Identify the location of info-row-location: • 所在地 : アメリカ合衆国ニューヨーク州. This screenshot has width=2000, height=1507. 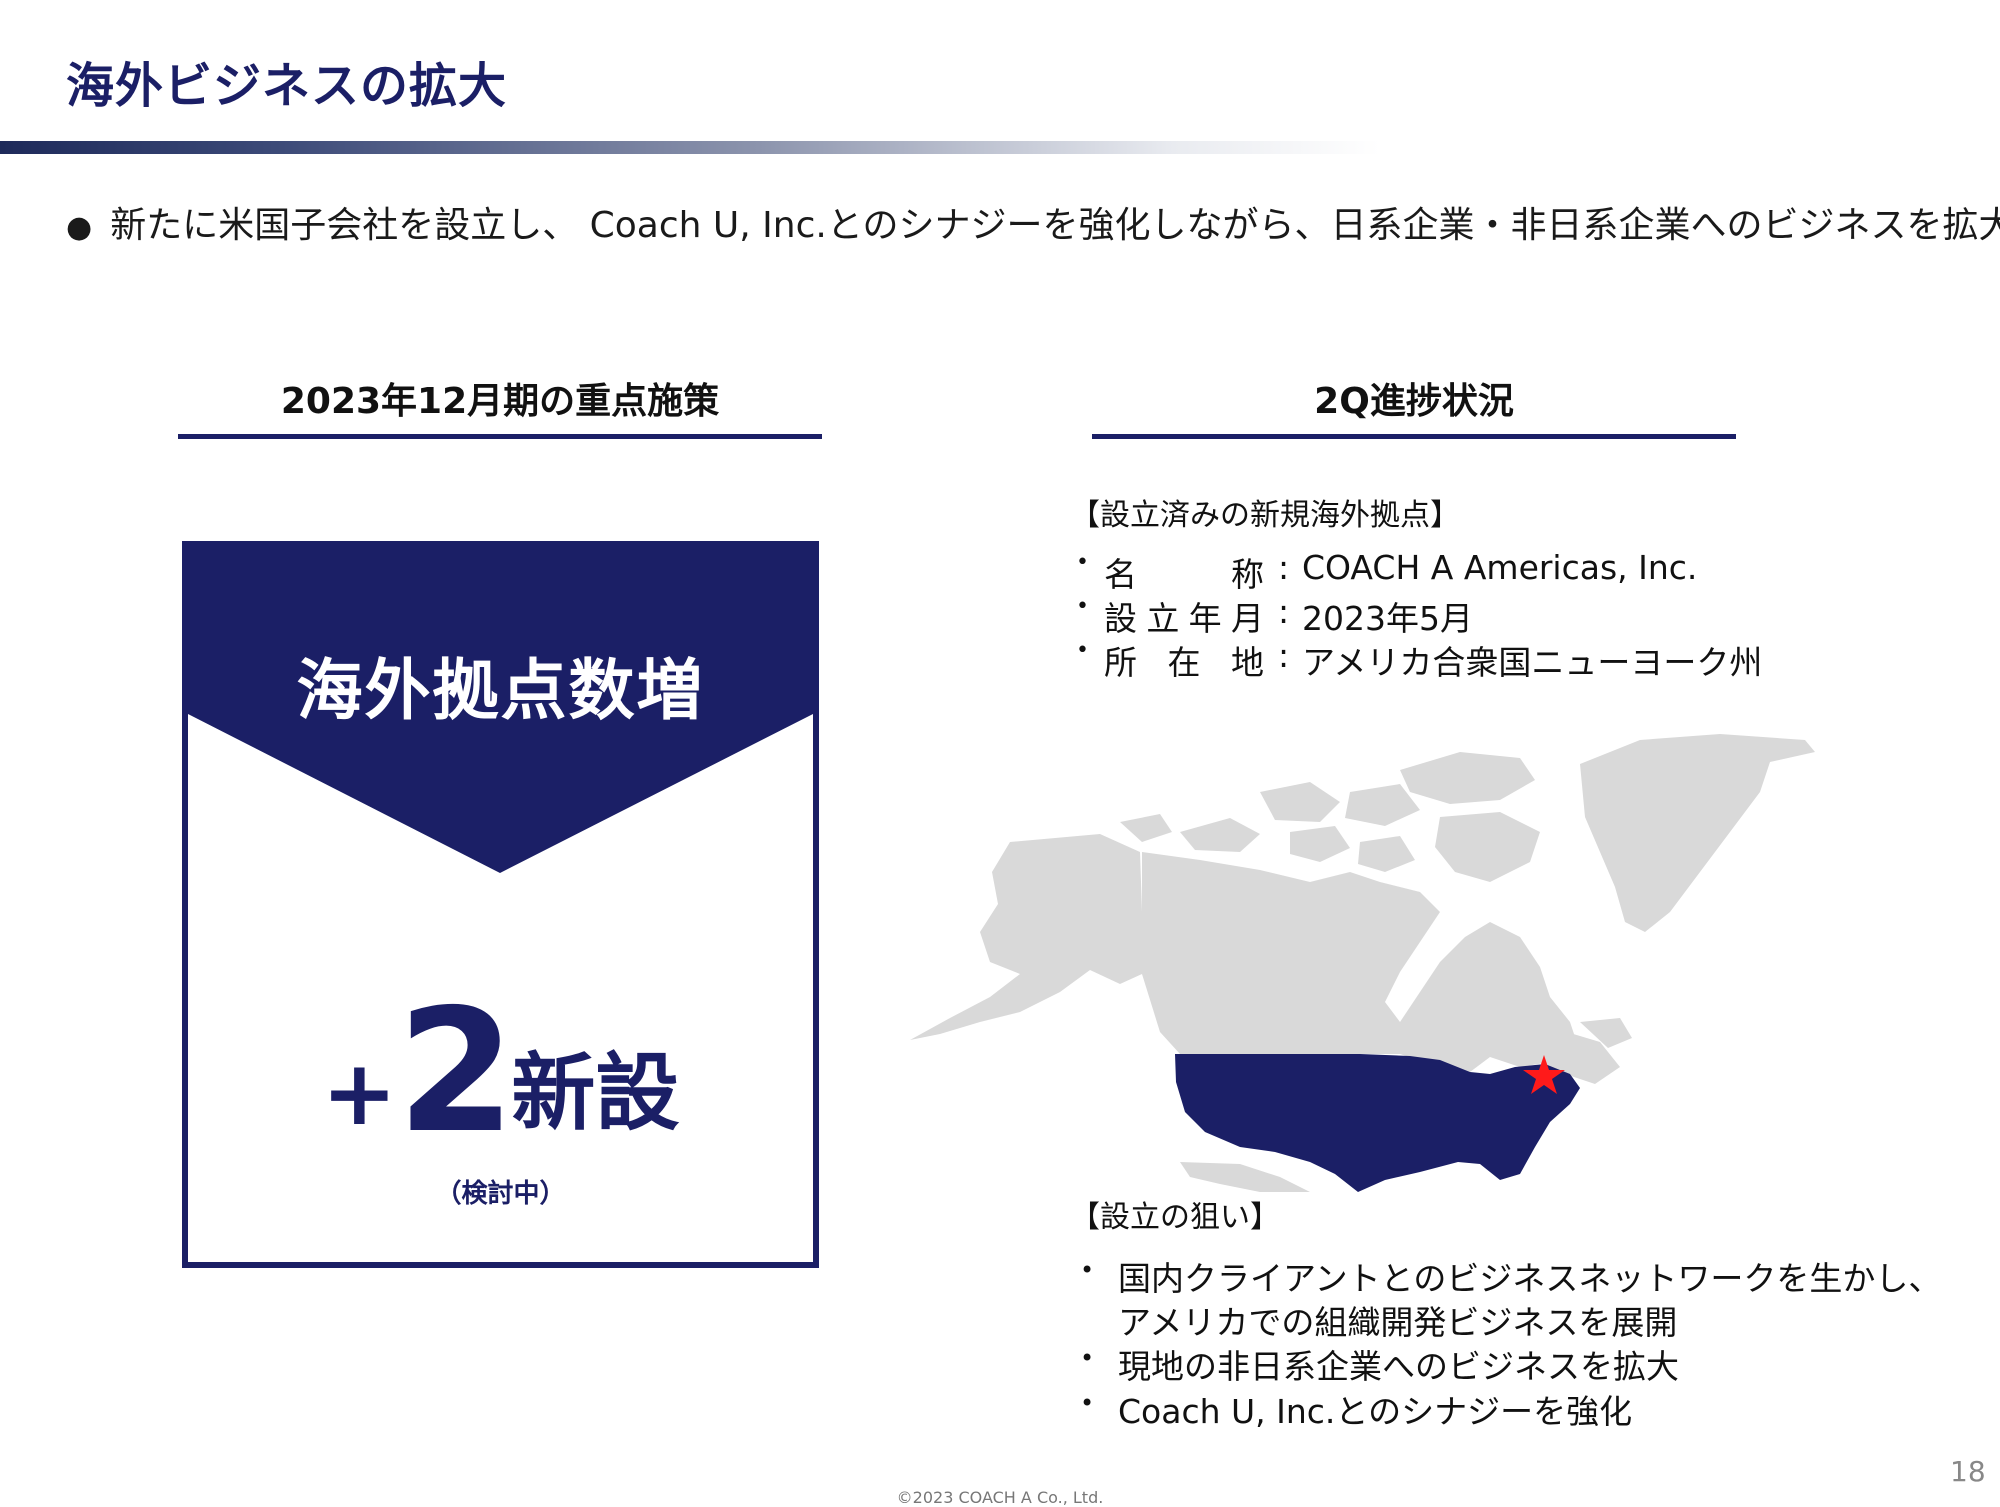
(1426, 659).